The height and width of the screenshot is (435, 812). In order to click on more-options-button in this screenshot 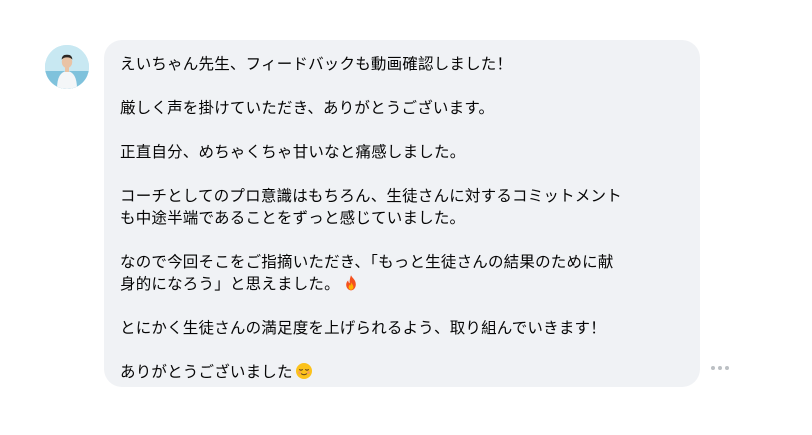, I will do `click(720, 368)`.